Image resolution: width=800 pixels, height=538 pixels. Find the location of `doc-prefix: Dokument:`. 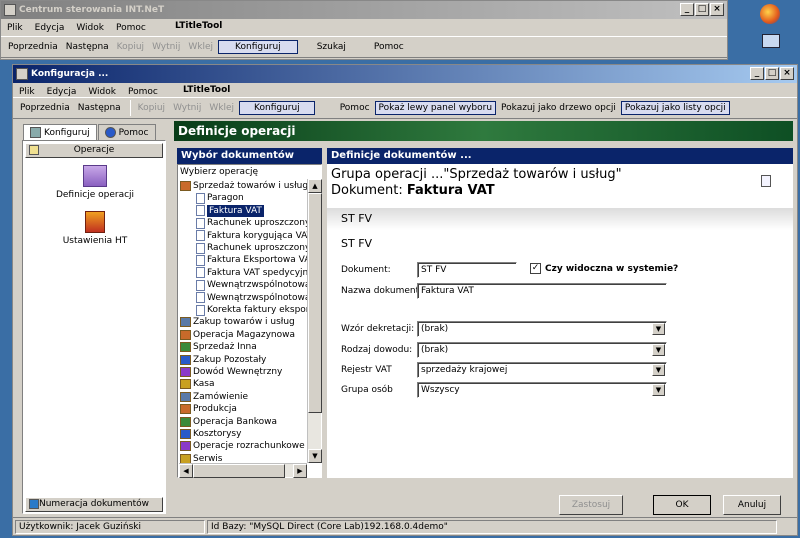

doc-prefix: Dokument: is located at coordinates (369, 190).